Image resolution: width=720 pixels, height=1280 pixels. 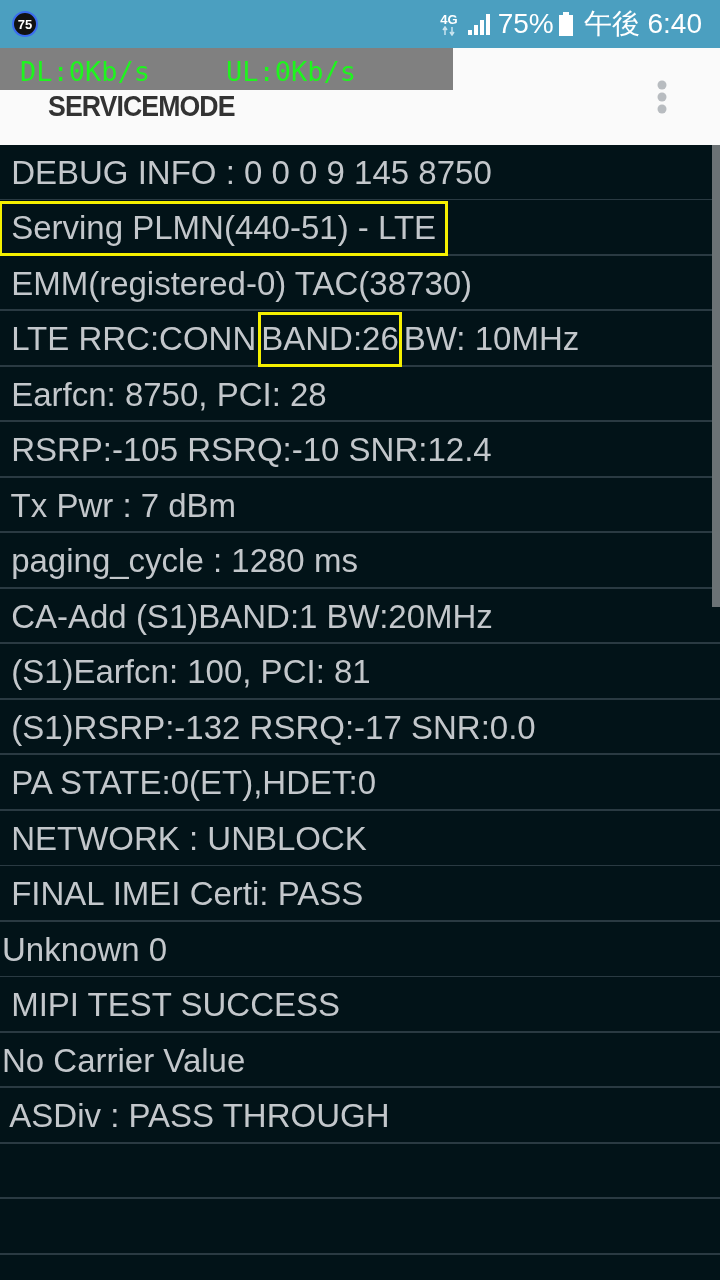 What do you see at coordinates (141, 106) in the screenshot?
I see `app-title: SERVICEMODE` at bounding box center [141, 106].